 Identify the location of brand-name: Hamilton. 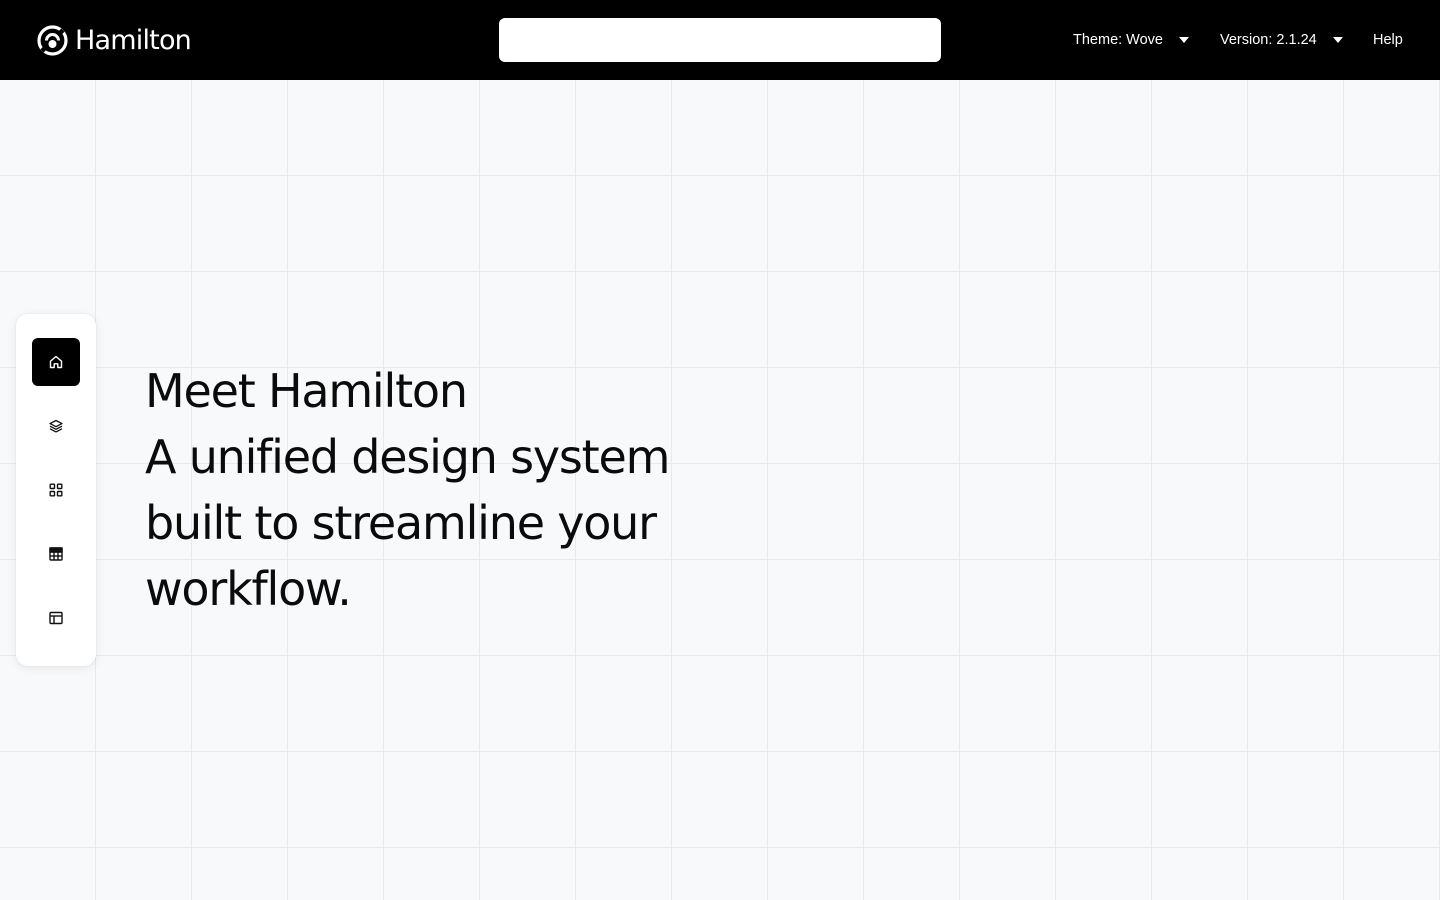
(133, 40).